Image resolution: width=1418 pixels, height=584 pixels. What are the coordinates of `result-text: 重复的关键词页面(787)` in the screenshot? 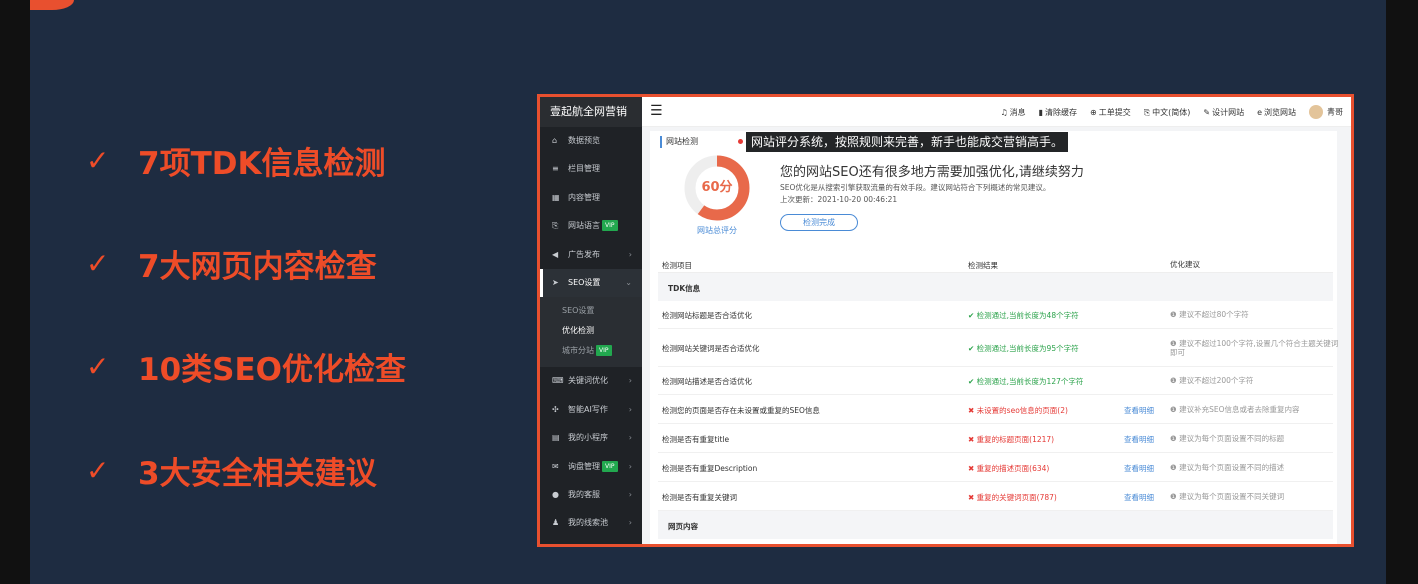 It's located at (1016, 497).